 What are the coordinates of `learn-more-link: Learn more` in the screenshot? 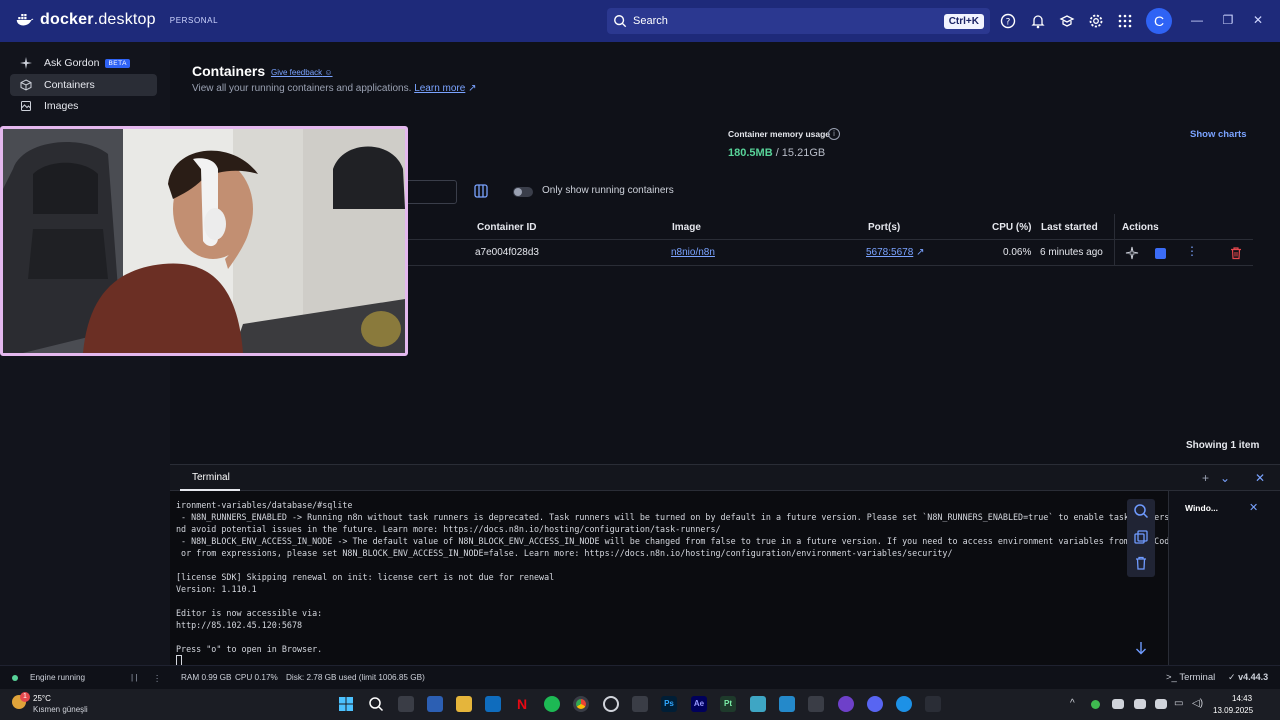 It's located at (439, 88).